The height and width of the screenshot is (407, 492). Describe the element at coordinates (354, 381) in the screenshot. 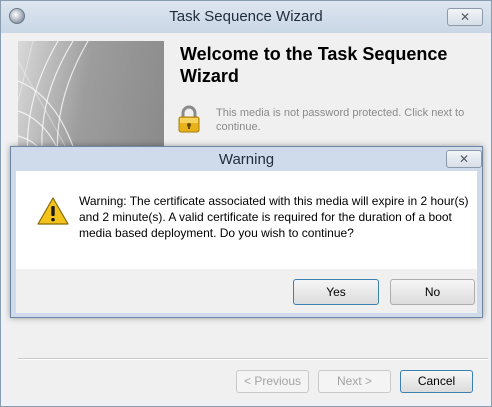

I see `next-button: Next >` at that location.